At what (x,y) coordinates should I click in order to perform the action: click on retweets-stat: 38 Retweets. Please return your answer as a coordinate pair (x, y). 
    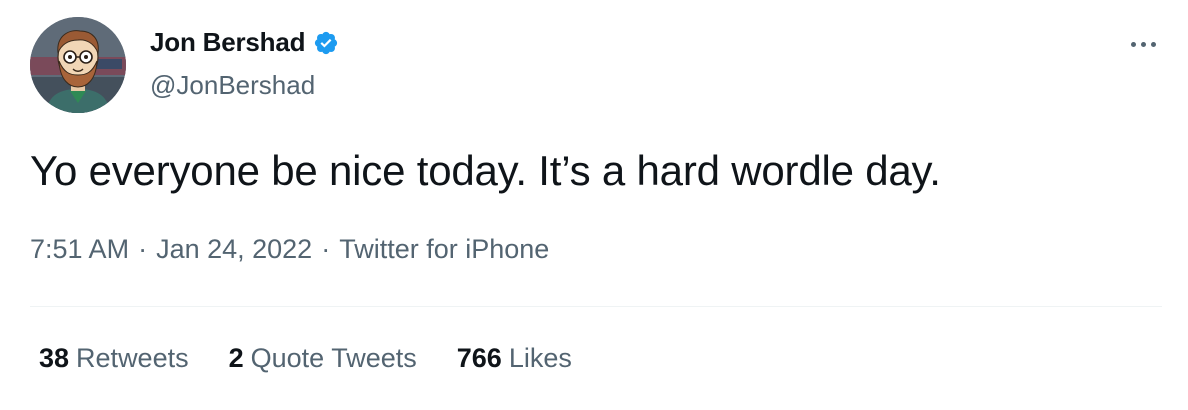
    Looking at the image, I should click on (114, 358).